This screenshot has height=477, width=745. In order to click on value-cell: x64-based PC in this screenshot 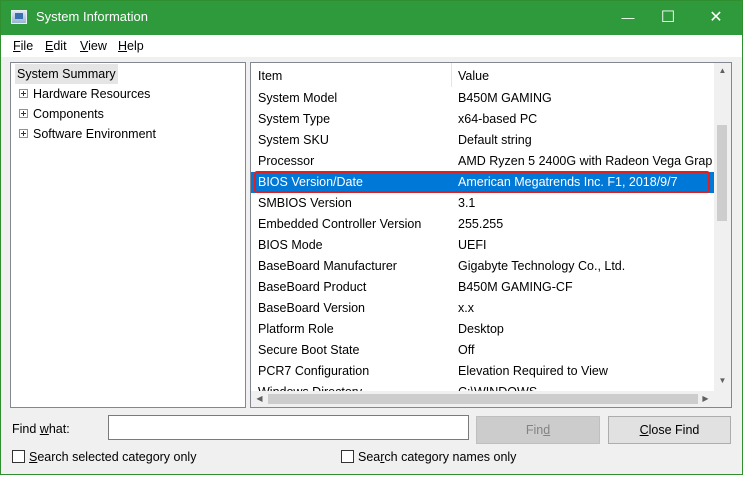, I will do `click(498, 119)`.